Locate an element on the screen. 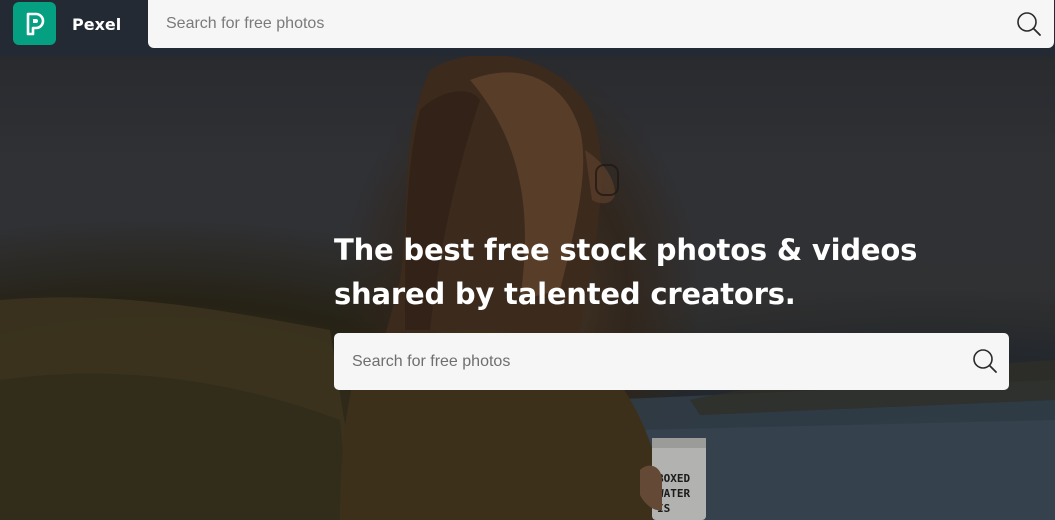 The height and width of the screenshot is (520, 1055). hero-search-input is located at coordinates (644, 361).